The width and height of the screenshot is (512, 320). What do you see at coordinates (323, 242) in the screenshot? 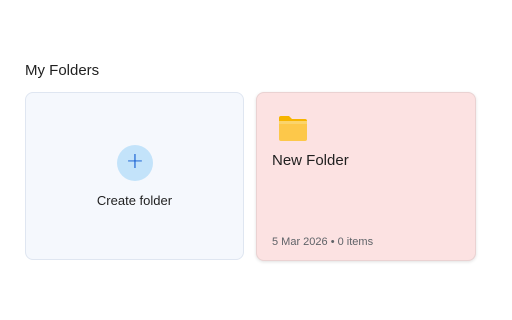
I see `folder-meta: 5 Mar 2026 • 0 items` at bounding box center [323, 242].